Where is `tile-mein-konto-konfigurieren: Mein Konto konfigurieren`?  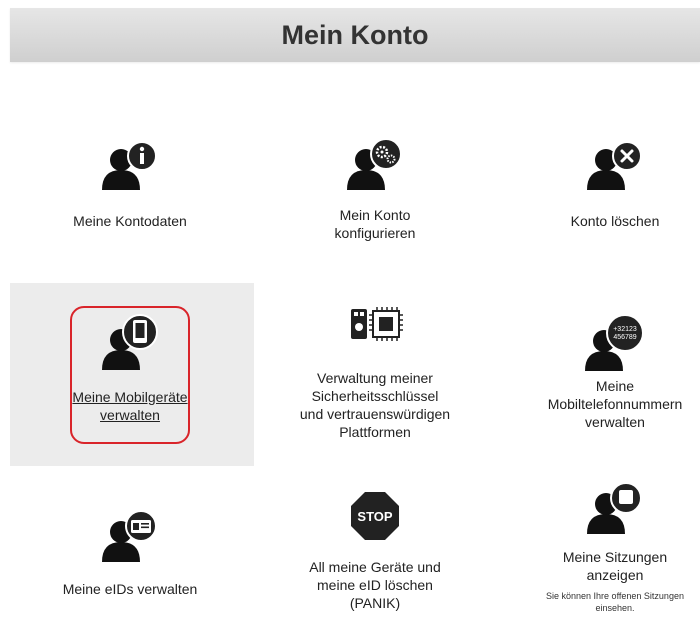 tile-mein-konto-konfigurieren: Mein Konto konfigurieren is located at coordinates (375, 194).